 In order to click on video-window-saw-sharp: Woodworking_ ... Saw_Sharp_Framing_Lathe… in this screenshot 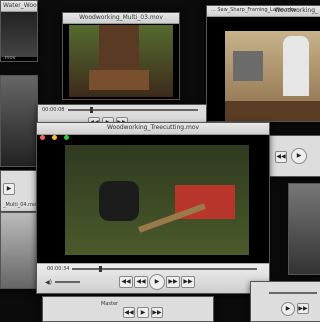, I will do `click(263, 63)`.